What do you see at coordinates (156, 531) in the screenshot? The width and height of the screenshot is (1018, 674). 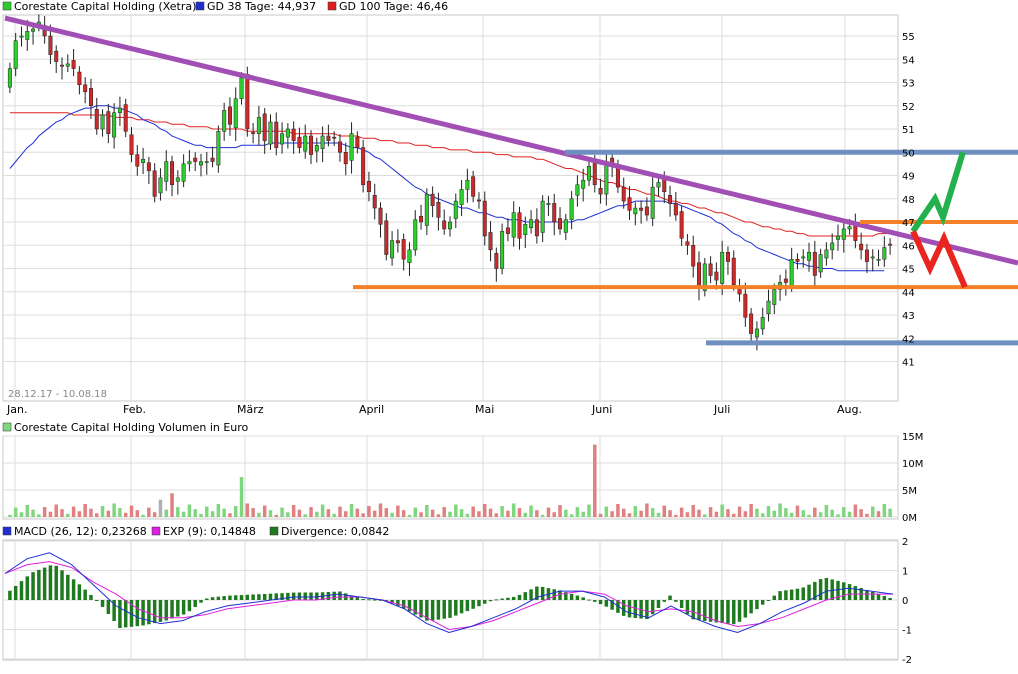 I see `legend-exp-icon` at bounding box center [156, 531].